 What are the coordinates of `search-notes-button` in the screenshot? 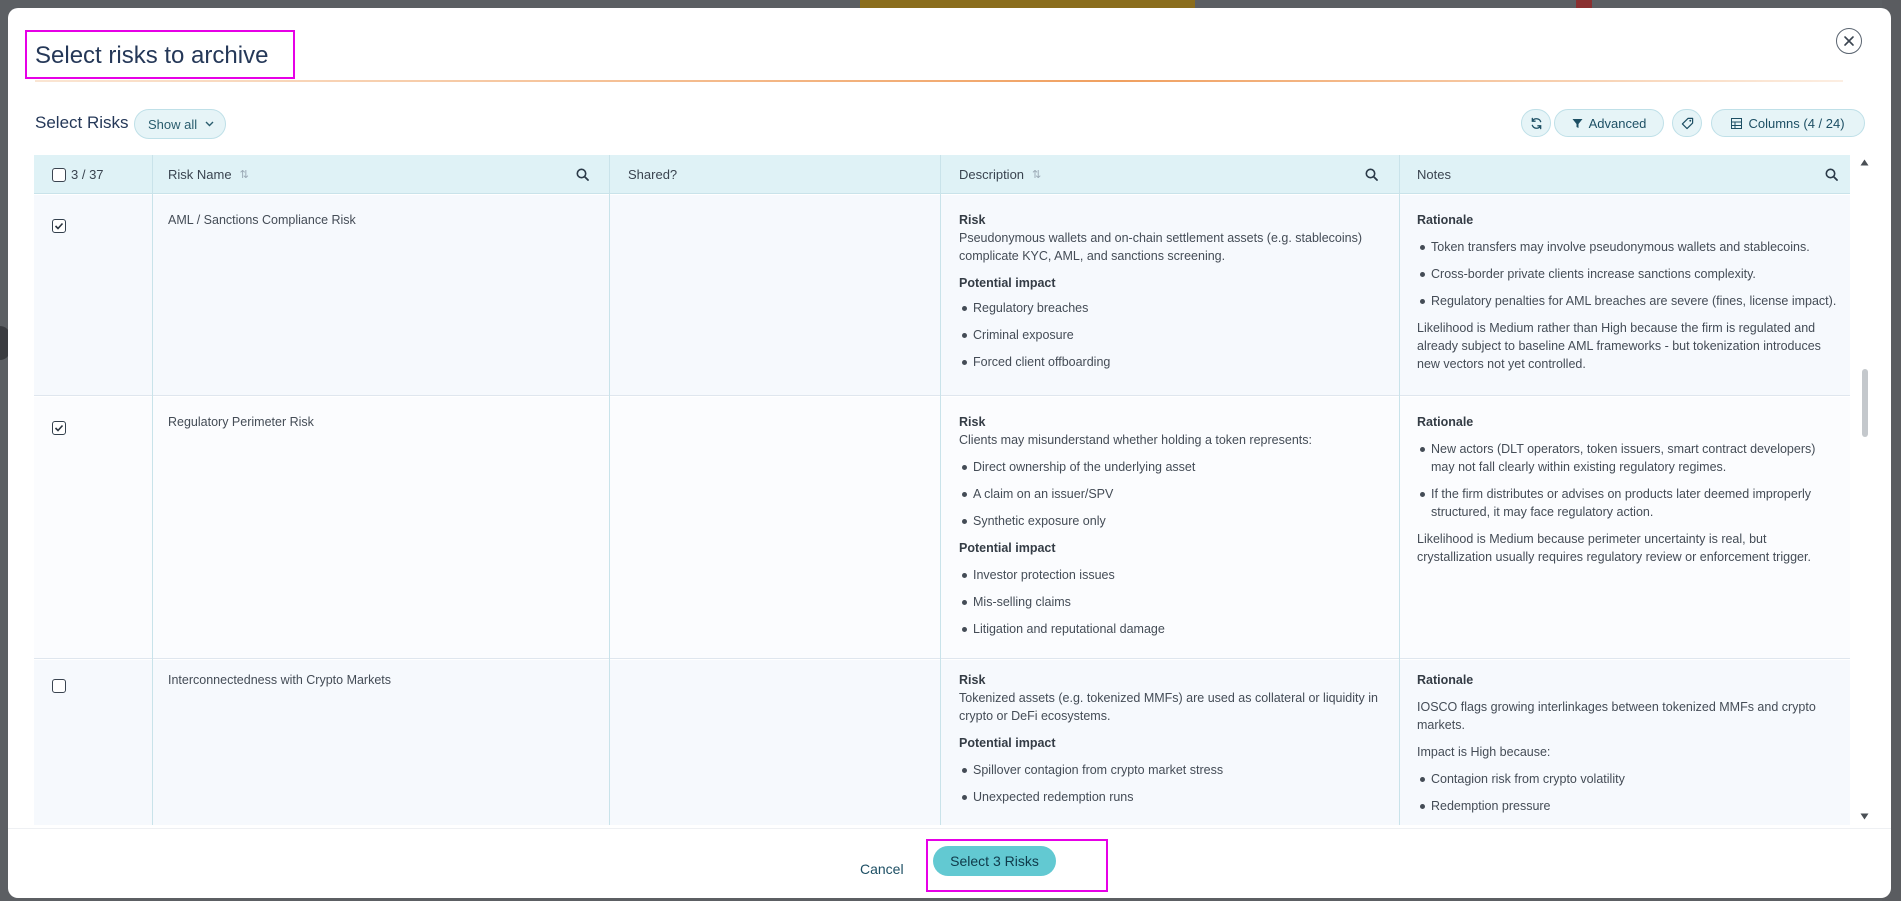 It's located at (1831, 174).